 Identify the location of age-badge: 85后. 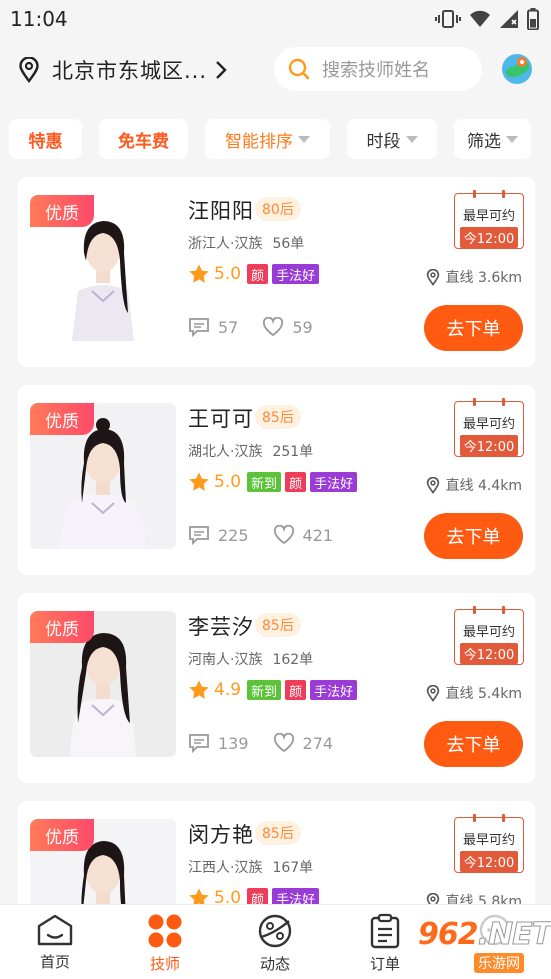
(278, 833).